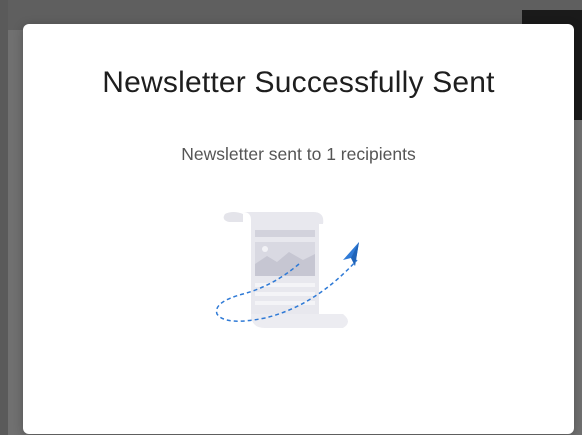 This screenshot has width=582, height=435. I want to click on scroll-top-curl, so click(233, 217).